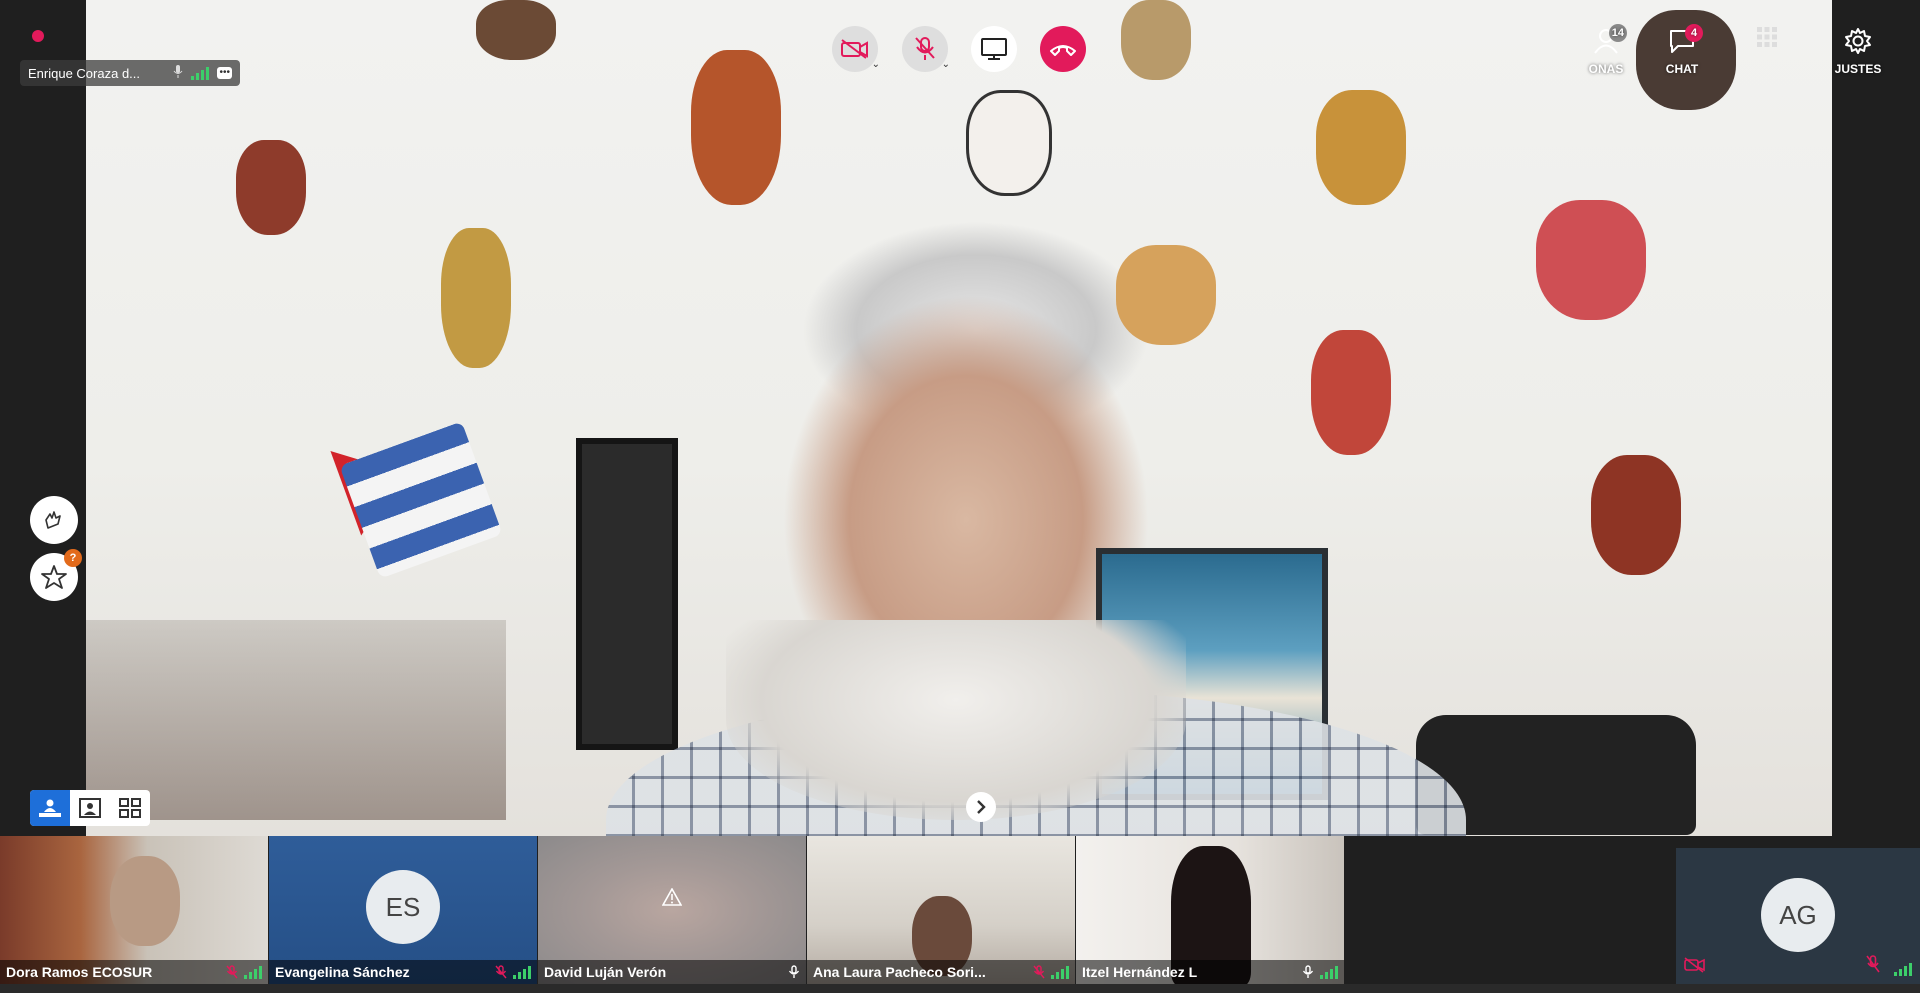 Image resolution: width=1920 pixels, height=993 pixels. I want to click on participant-tile: Itzel Hernández L, so click(1210, 910).